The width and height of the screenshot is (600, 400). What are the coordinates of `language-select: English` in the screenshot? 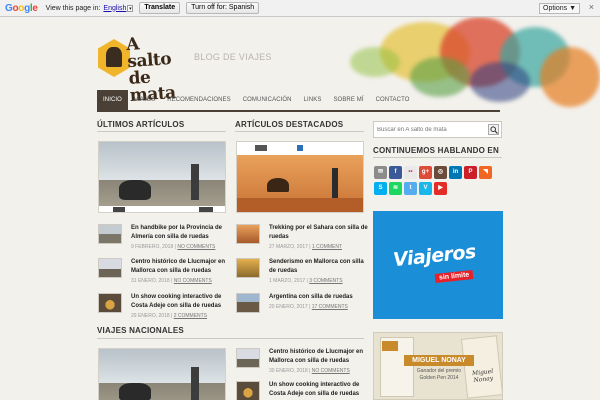 It's located at (114, 8).